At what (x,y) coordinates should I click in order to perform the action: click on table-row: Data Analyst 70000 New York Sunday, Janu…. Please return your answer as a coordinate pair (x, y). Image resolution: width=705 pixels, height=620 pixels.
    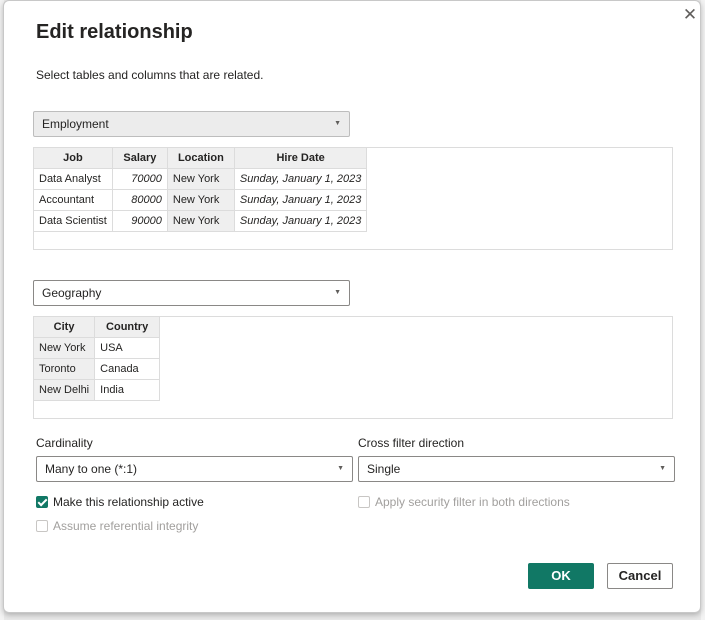
    Looking at the image, I should click on (201, 179).